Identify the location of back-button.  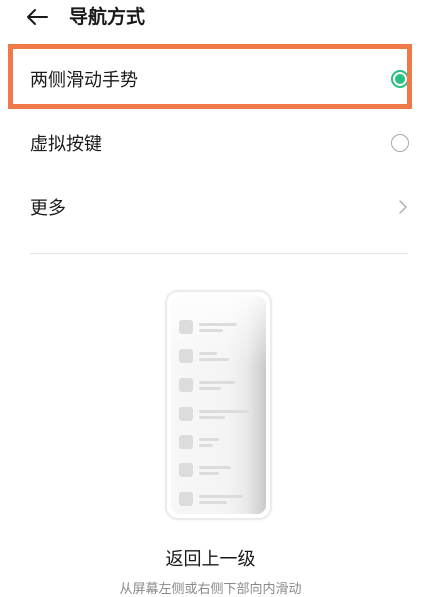
(37, 17).